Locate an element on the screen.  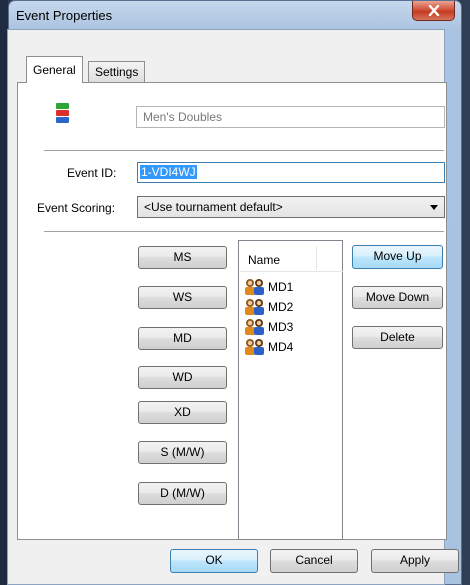
list-item-md4: MD4 is located at coordinates (284, 347).